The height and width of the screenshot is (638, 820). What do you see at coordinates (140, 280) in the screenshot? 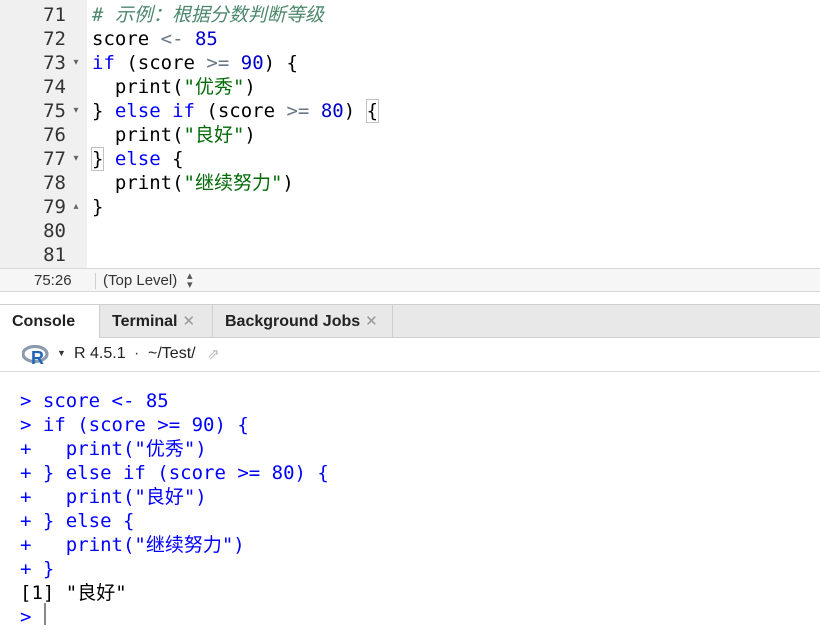
I see `scope-selector: (Top Level)` at bounding box center [140, 280].